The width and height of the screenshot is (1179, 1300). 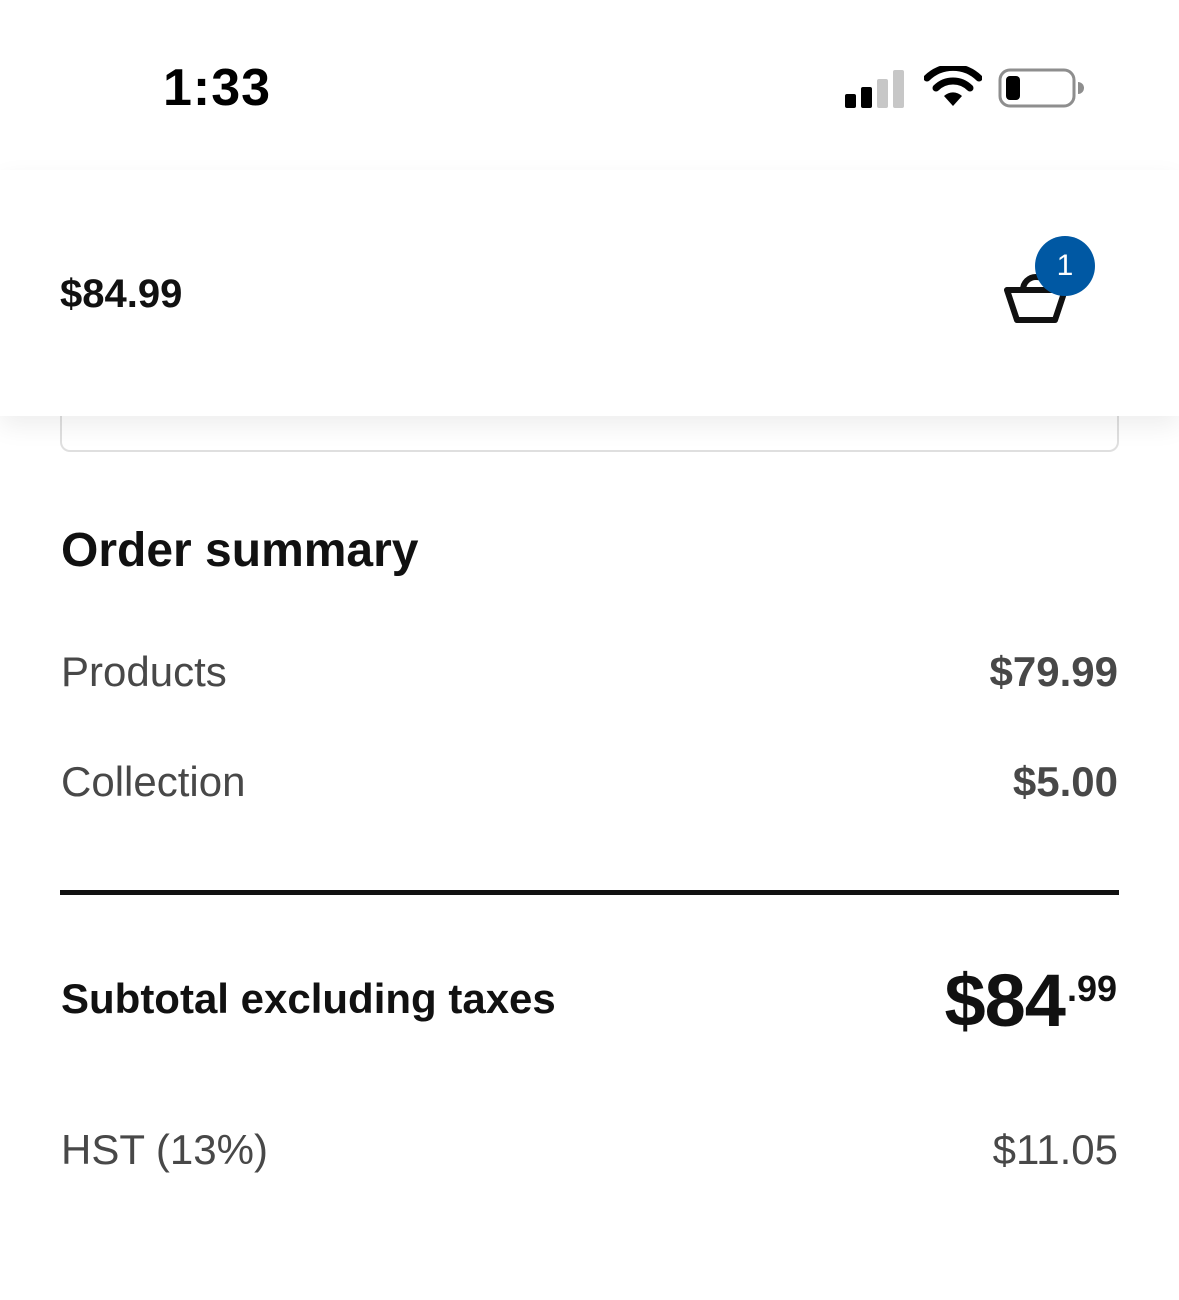 What do you see at coordinates (589, 672) in the screenshot?
I see `summary-row-products: Products $79.99` at bounding box center [589, 672].